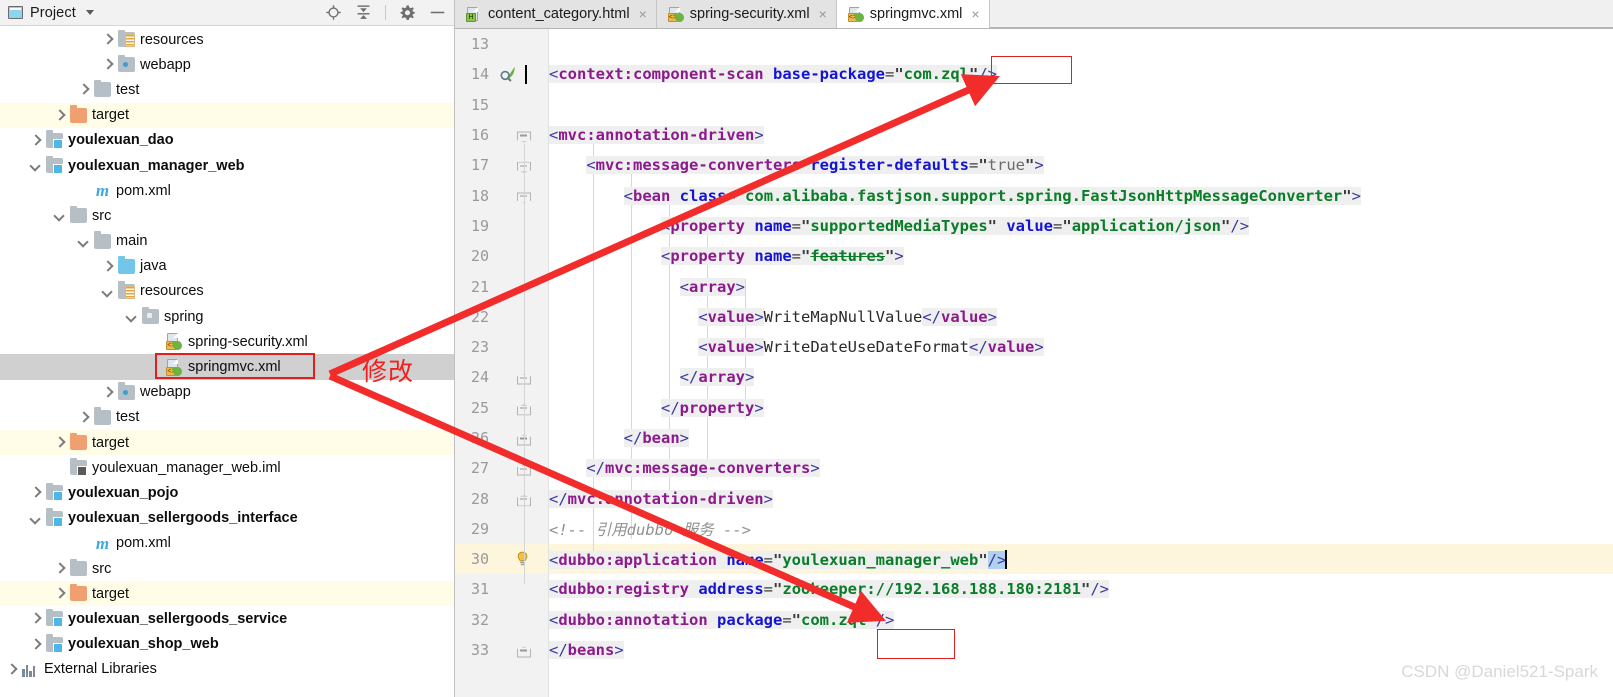  What do you see at coordinates (913, 14) in the screenshot?
I see `editor-tab-springmvc-xml: <> springmvc.xml ×` at bounding box center [913, 14].